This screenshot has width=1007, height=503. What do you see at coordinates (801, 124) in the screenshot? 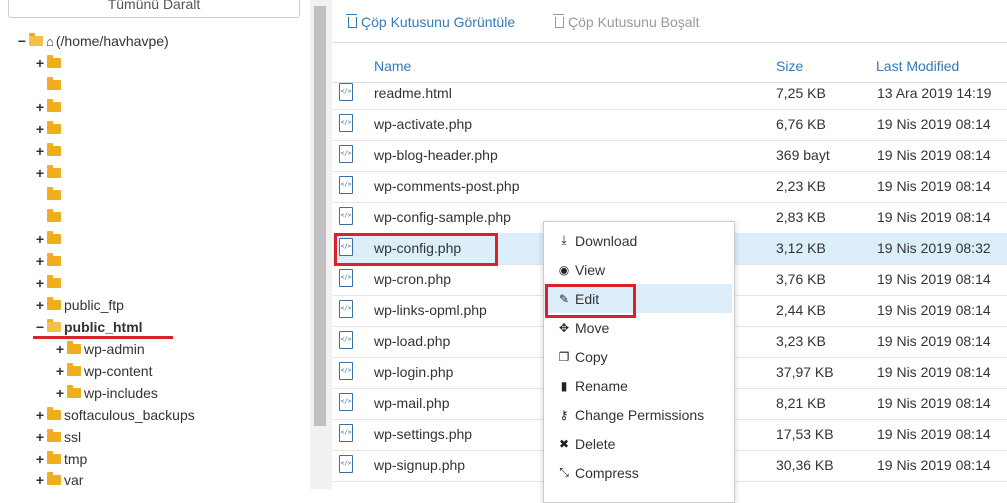
I see `file-size: 6,76 KB` at bounding box center [801, 124].